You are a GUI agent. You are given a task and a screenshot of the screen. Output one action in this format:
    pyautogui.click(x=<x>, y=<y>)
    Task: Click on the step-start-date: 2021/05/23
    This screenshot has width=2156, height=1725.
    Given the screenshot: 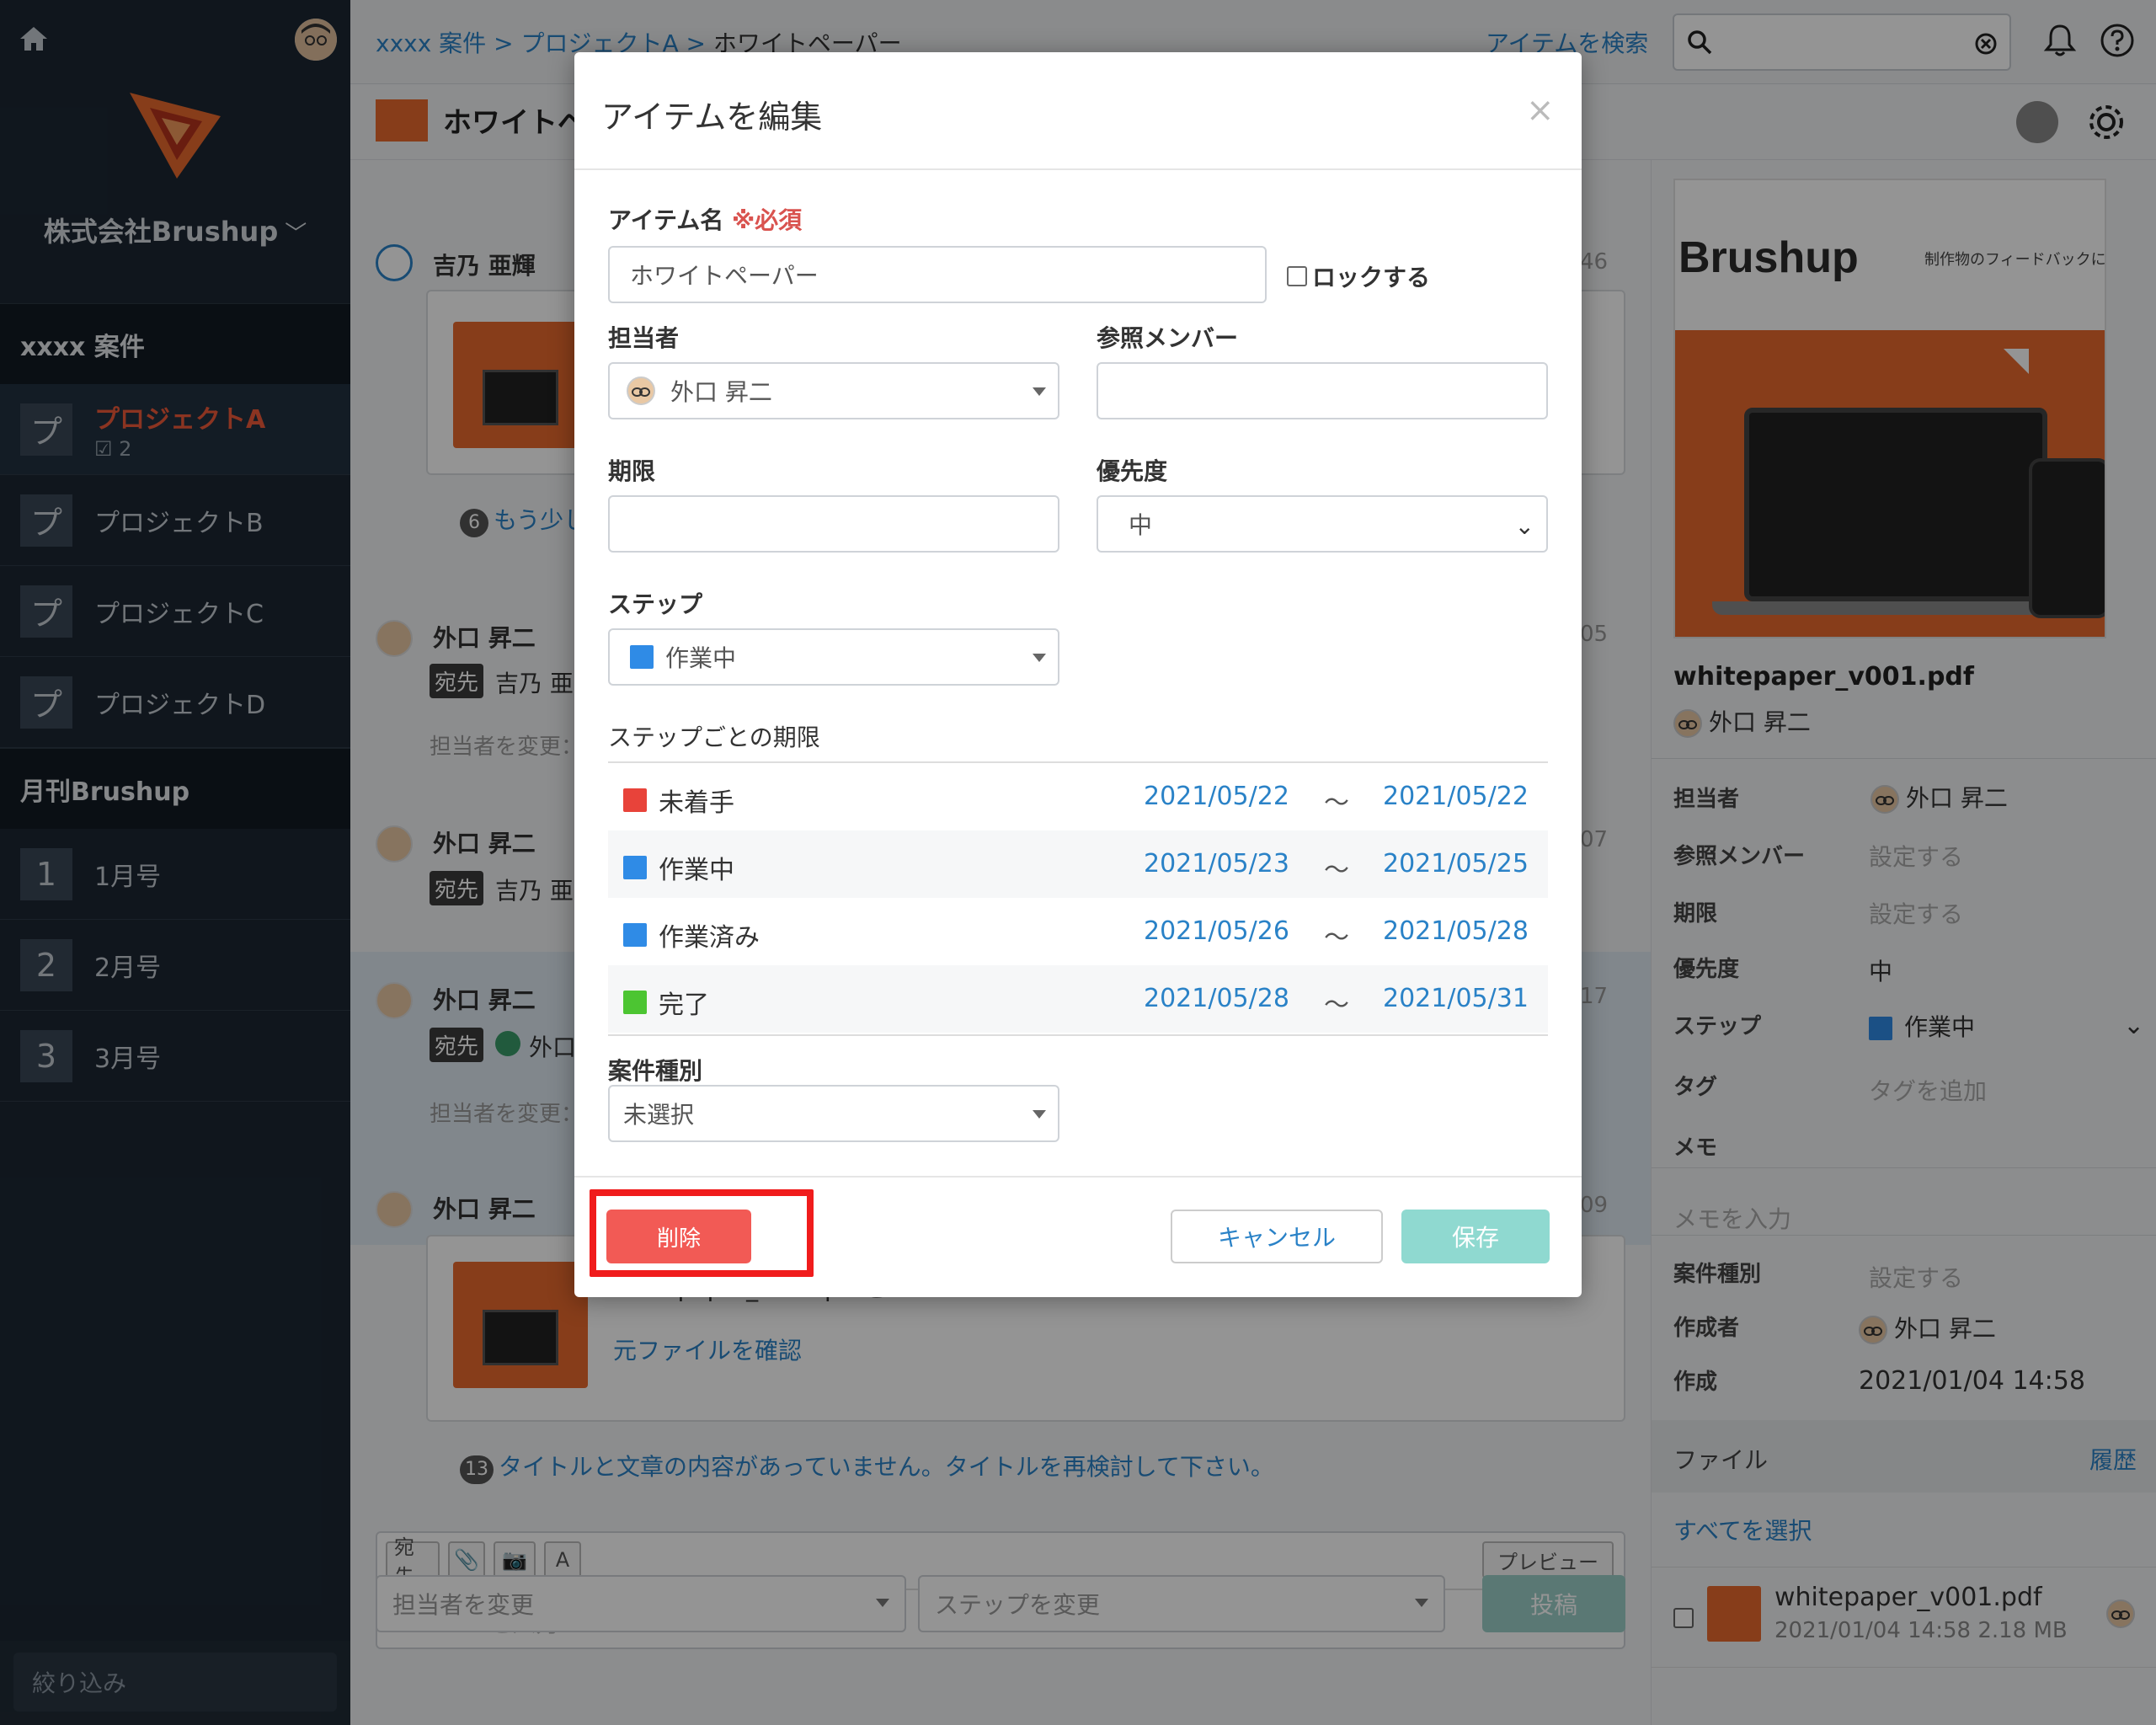 What is the action you would take?
    pyautogui.click(x=1216, y=864)
    